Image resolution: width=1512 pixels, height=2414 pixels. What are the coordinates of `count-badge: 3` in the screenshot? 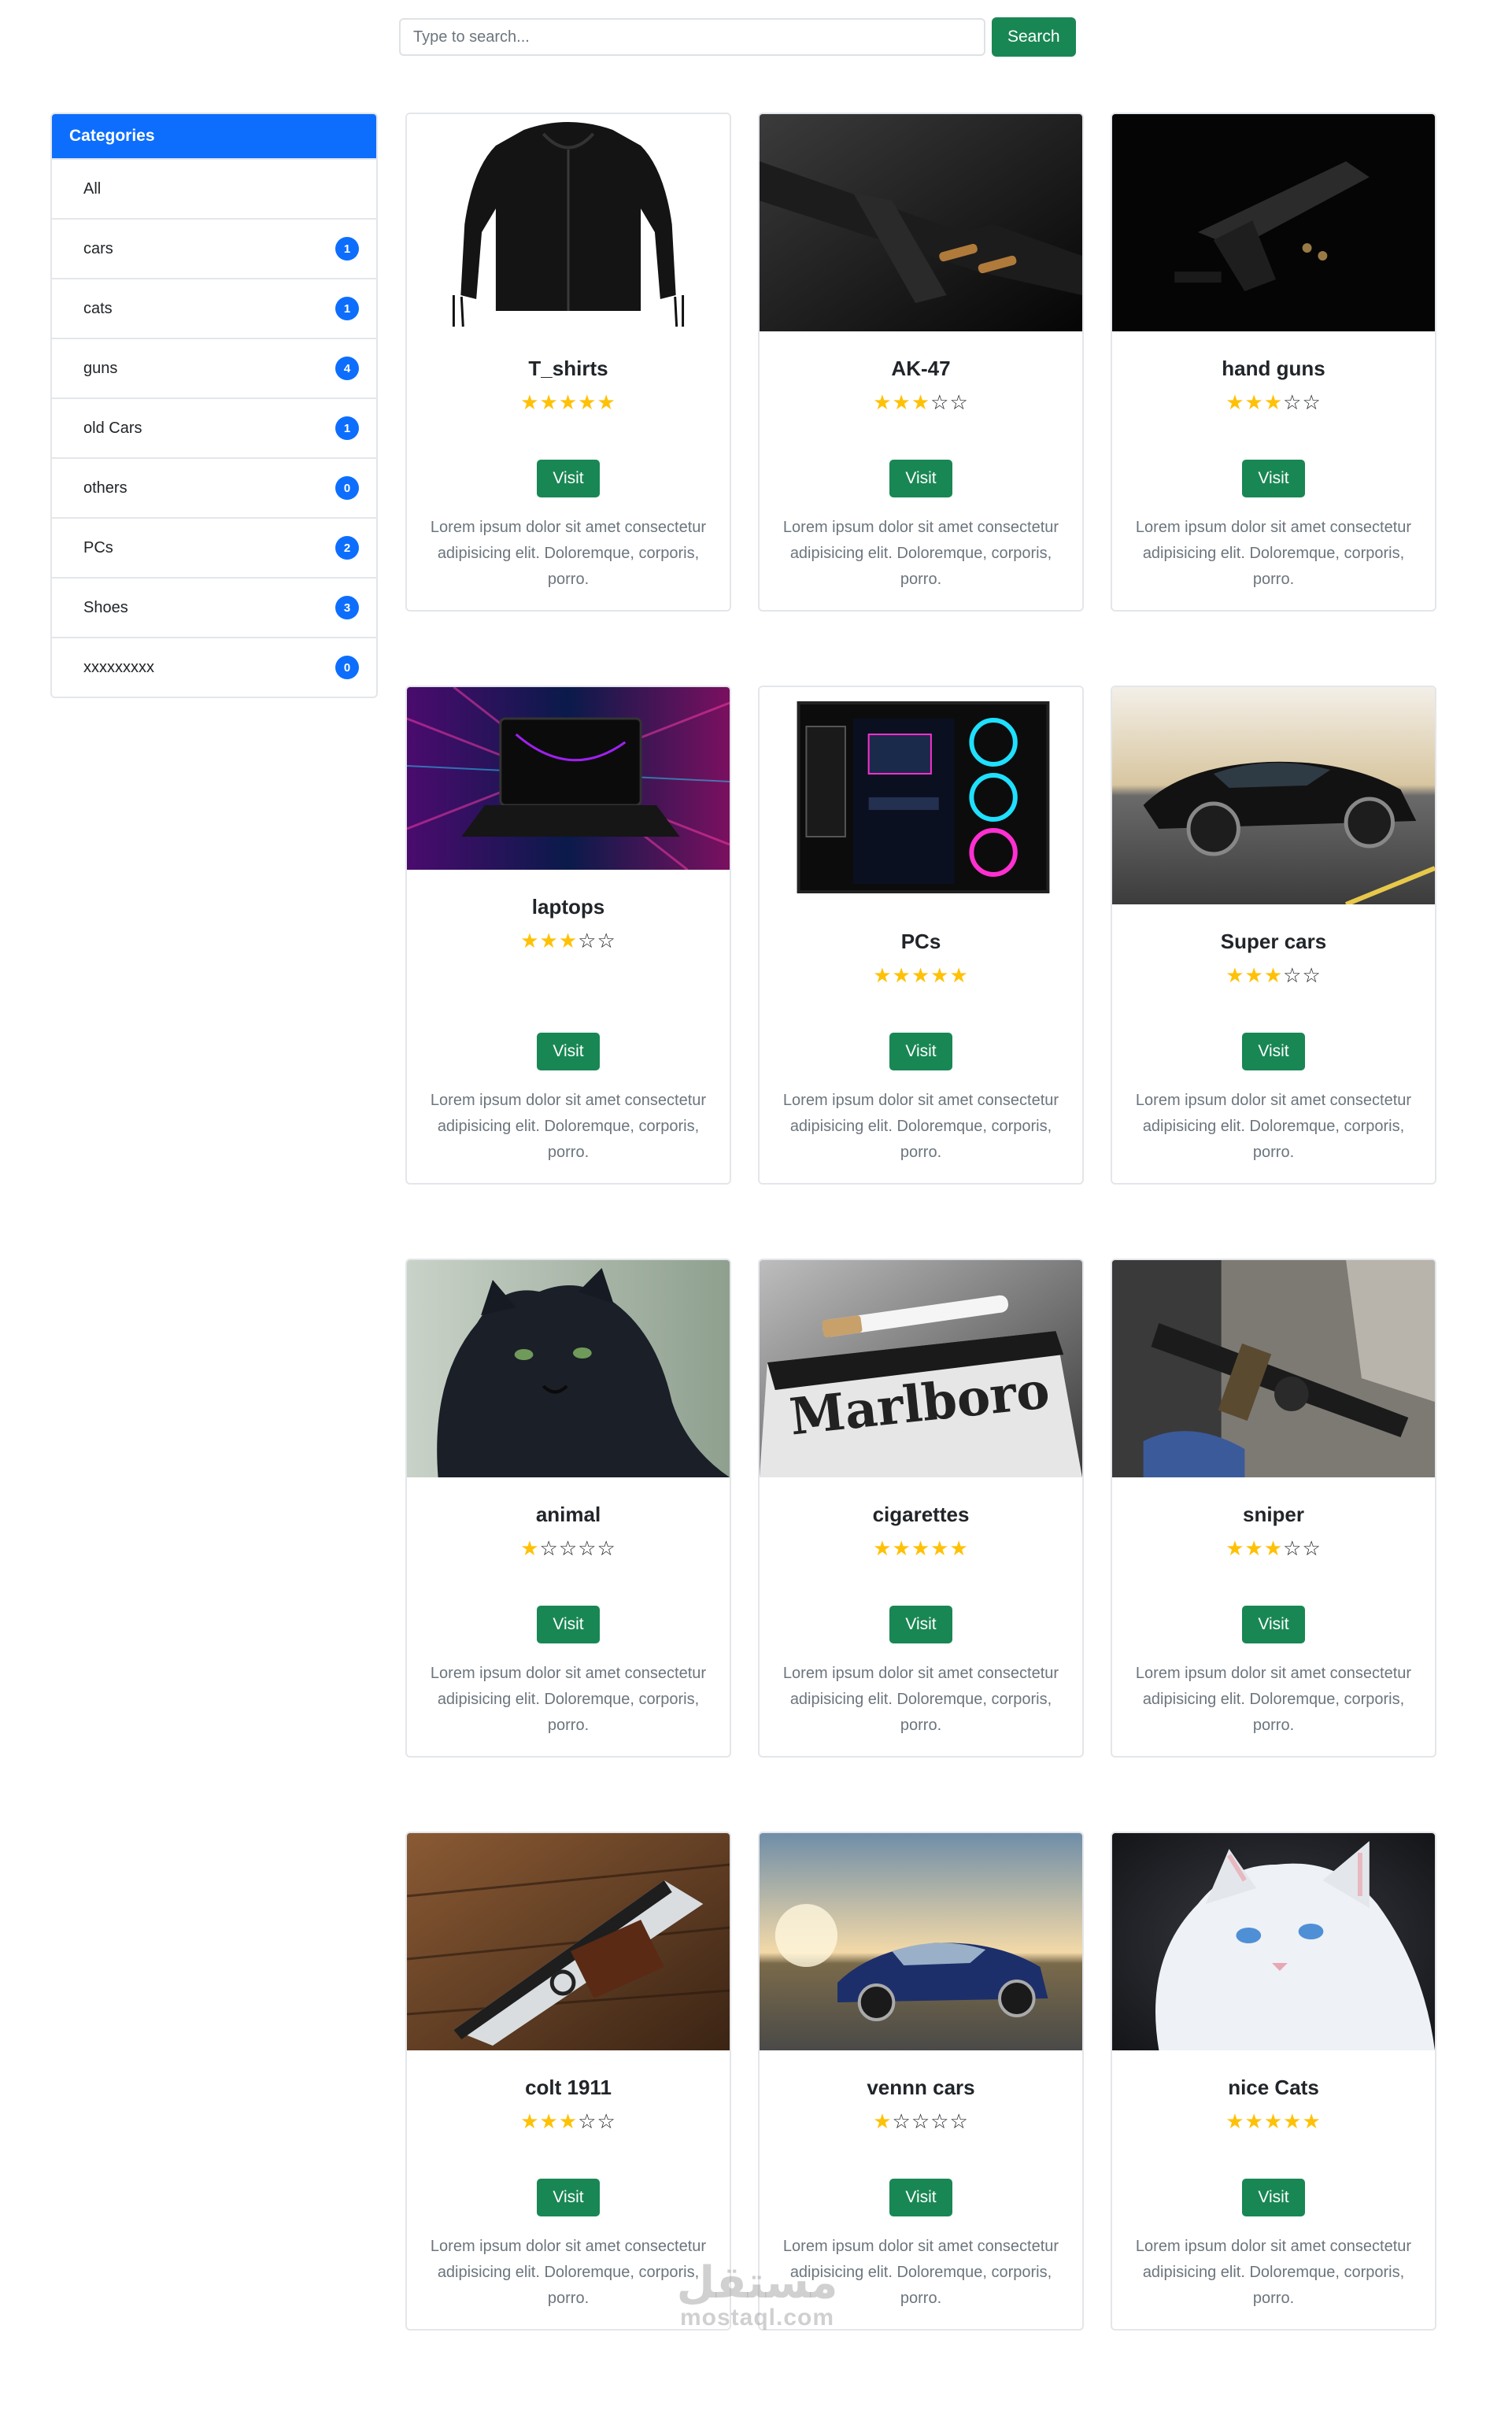 It's located at (347, 607).